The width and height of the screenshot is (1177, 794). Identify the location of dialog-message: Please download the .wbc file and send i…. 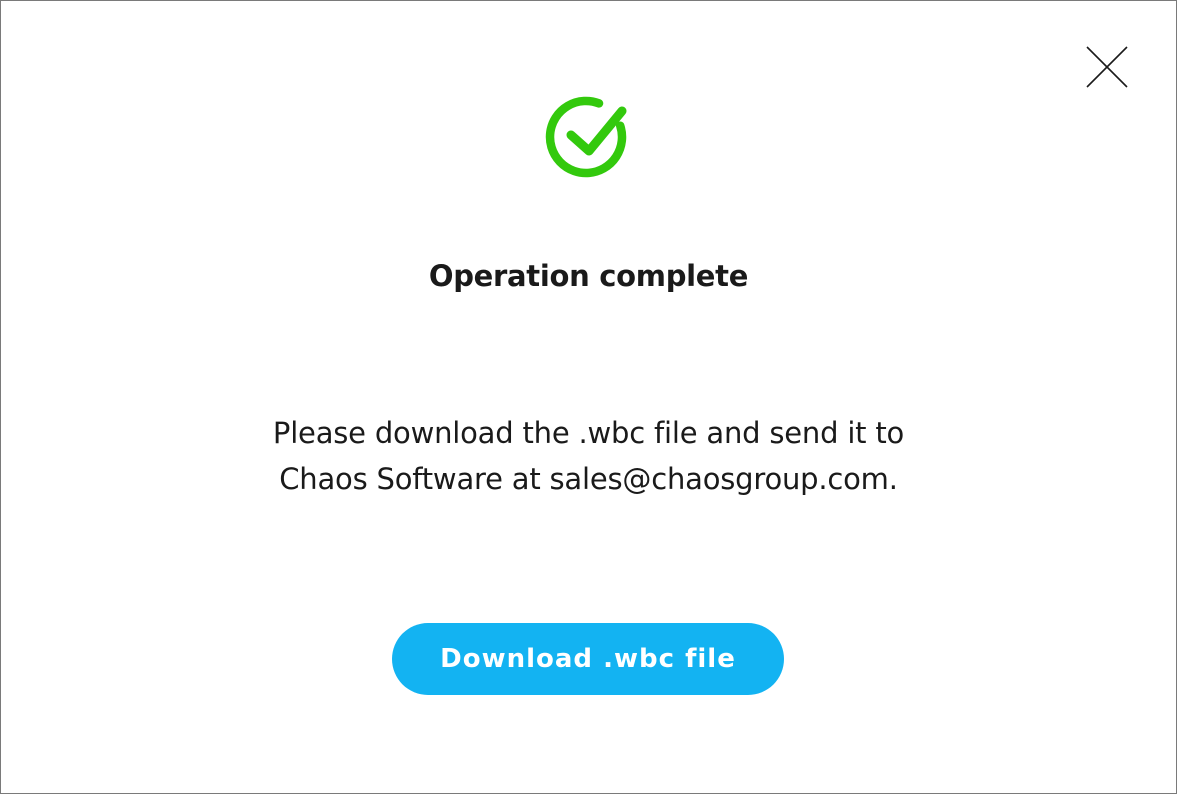
(588, 456).